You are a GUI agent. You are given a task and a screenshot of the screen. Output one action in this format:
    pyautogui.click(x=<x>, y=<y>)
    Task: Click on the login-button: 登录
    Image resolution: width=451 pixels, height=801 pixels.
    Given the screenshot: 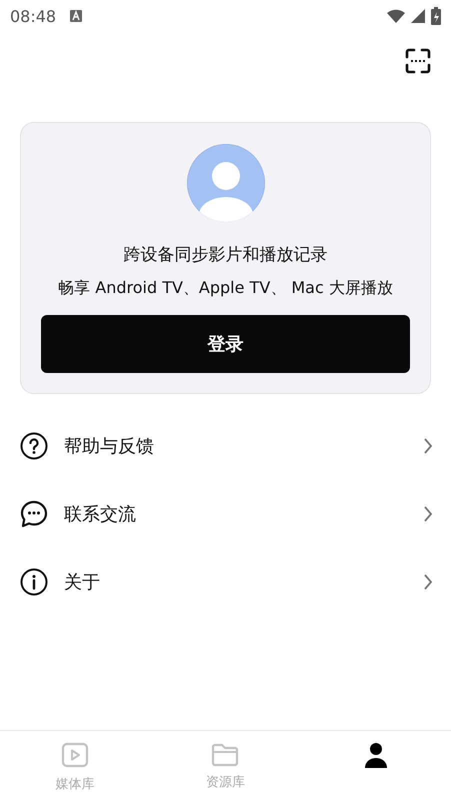 What is the action you would take?
    pyautogui.click(x=225, y=344)
    